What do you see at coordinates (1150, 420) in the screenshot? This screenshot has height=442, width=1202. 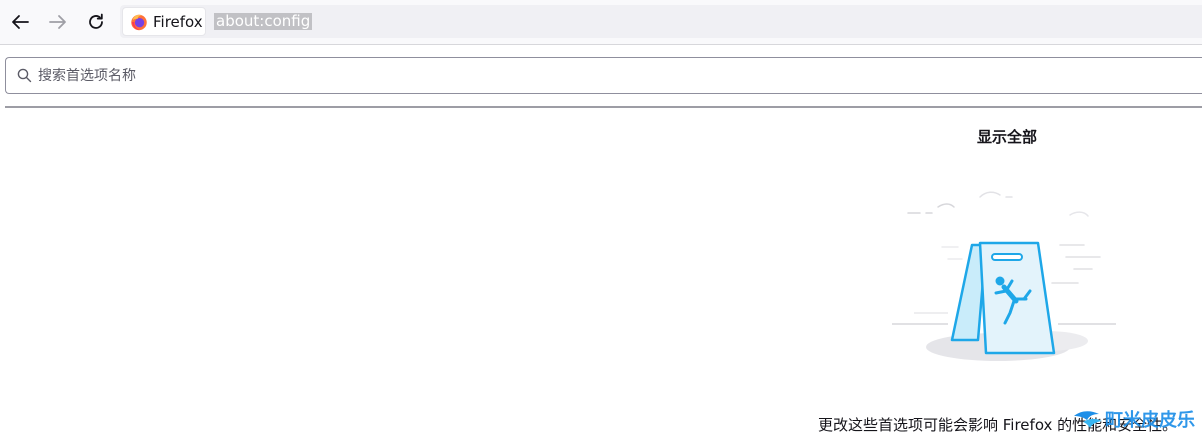 I see `watermark-text: 町米皮皮乐` at bounding box center [1150, 420].